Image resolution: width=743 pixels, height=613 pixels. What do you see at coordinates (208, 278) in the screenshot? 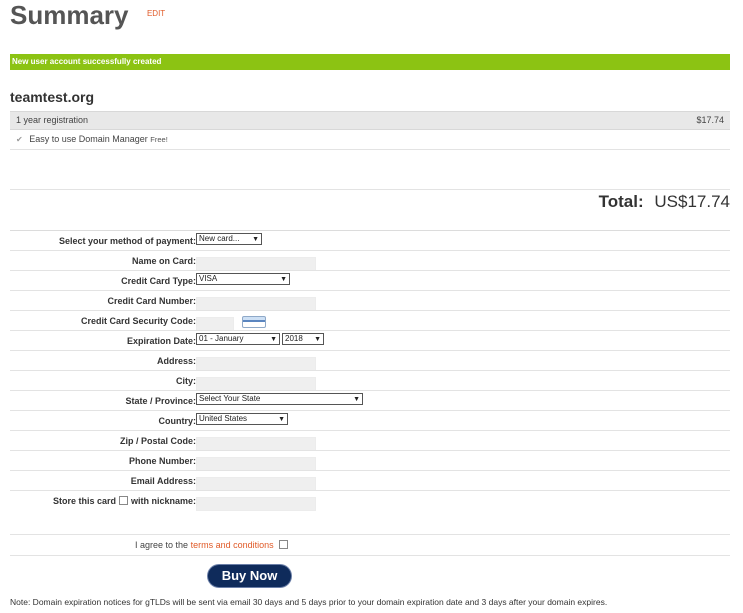
I see `card-type-value: VISA` at bounding box center [208, 278].